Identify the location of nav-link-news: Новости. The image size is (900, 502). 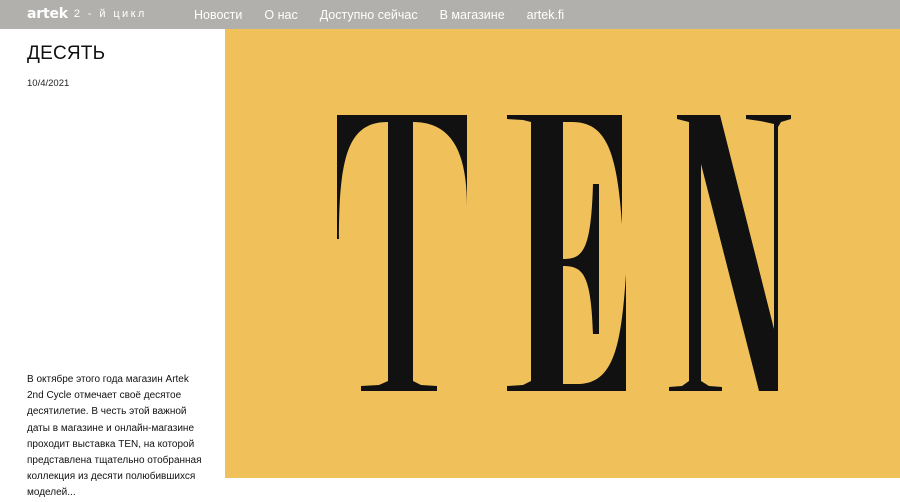
(218, 15).